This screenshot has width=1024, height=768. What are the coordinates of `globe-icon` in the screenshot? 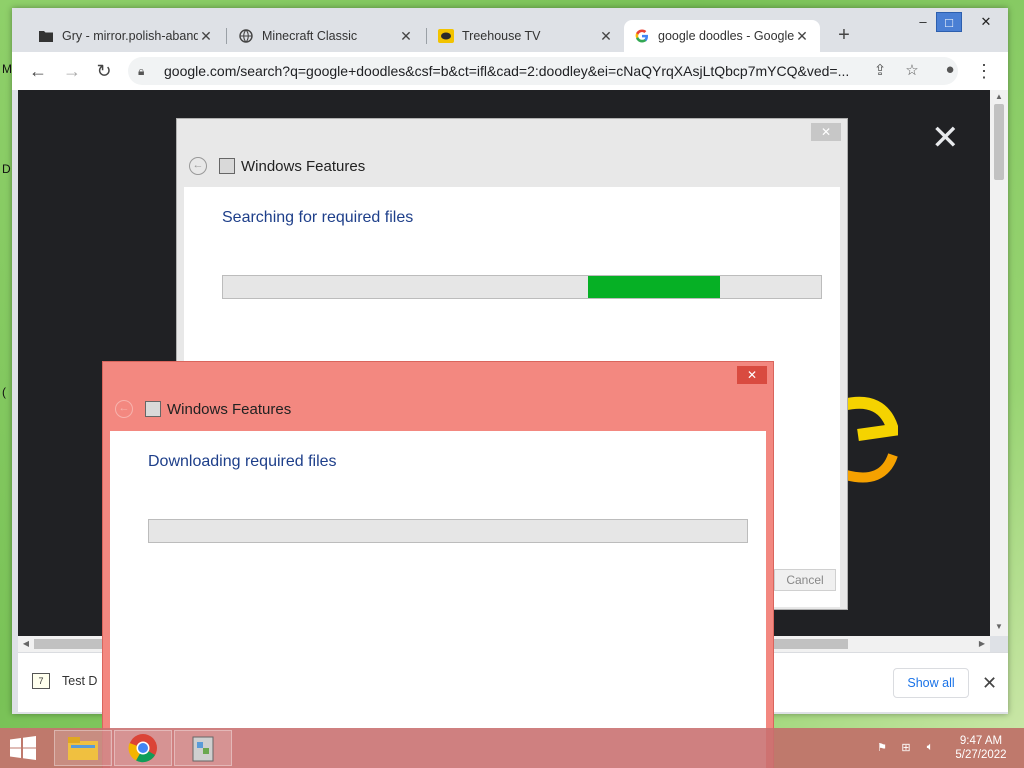 It's located at (246, 36).